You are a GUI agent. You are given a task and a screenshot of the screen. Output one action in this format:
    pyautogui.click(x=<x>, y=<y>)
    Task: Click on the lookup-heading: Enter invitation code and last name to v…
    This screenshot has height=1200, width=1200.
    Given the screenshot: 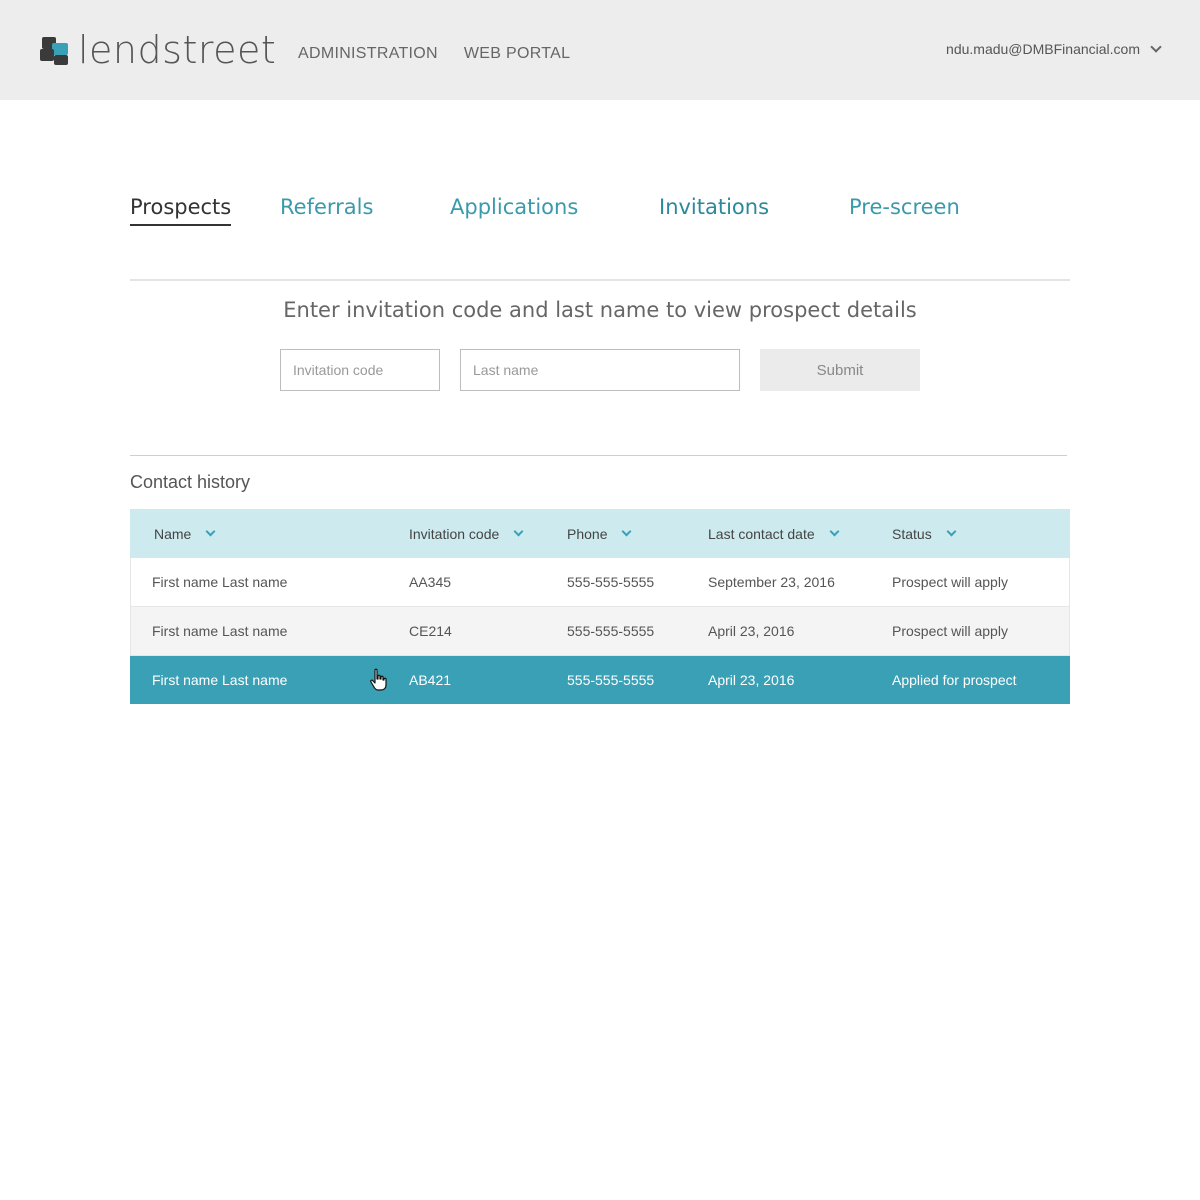 What is the action you would take?
    pyautogui.click(x=600, y=310)
    